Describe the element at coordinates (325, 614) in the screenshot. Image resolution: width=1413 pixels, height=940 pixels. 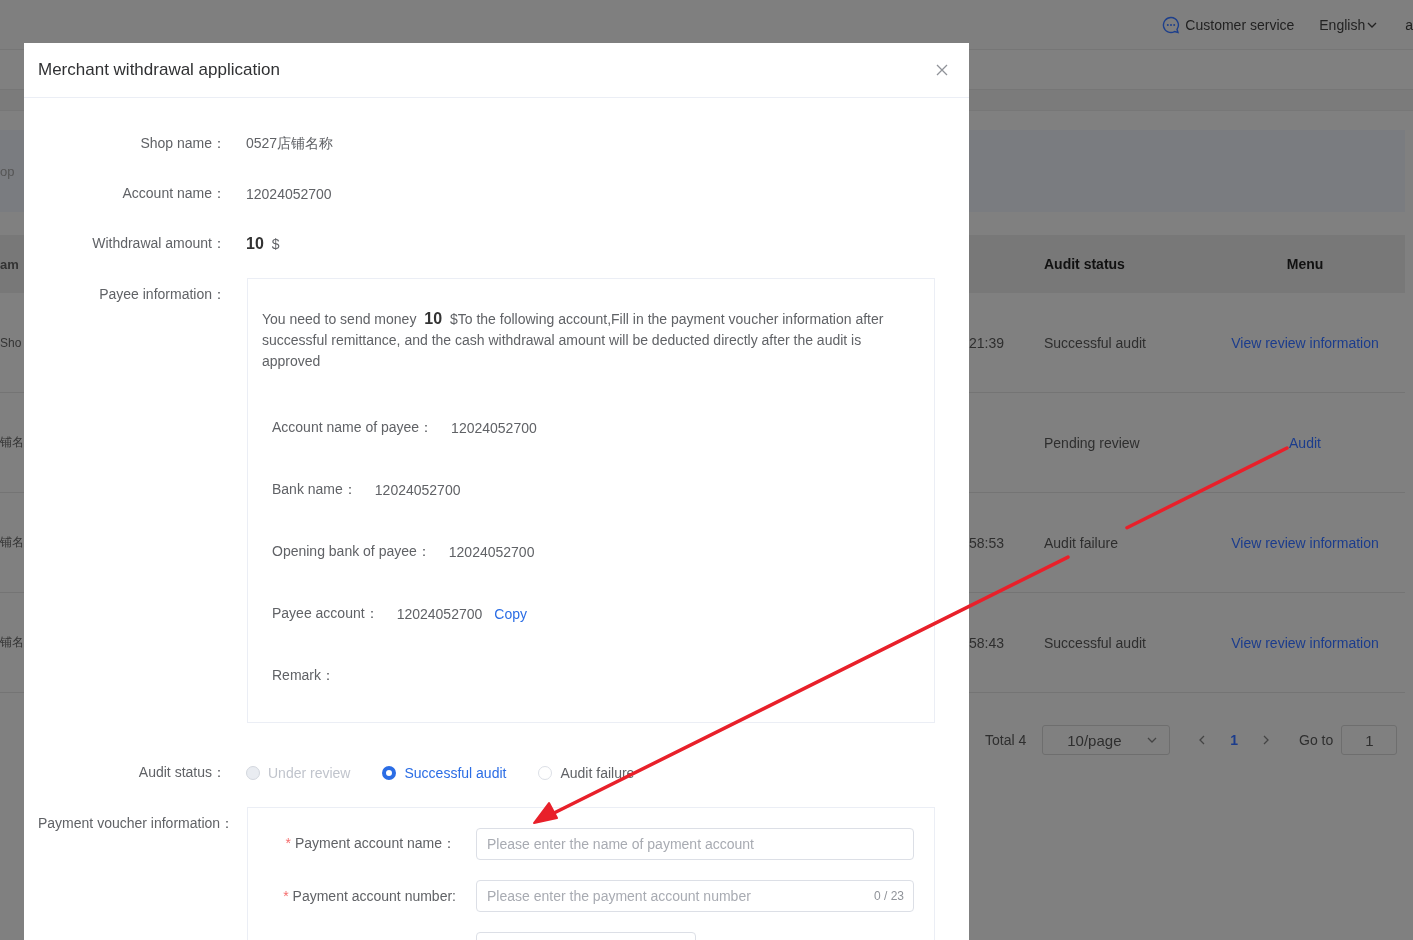
I see `field-label: Payee account：` at that location.